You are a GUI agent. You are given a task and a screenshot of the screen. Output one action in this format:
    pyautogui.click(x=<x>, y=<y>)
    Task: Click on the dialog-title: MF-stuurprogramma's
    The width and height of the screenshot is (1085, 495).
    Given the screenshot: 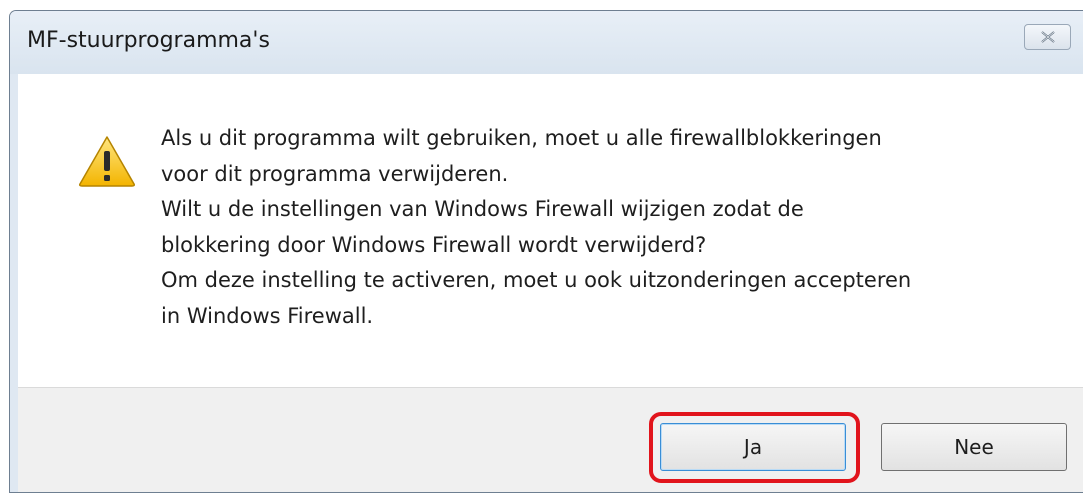 What is the action you would take?
    pyautogui.click(x=148, y=40)
    